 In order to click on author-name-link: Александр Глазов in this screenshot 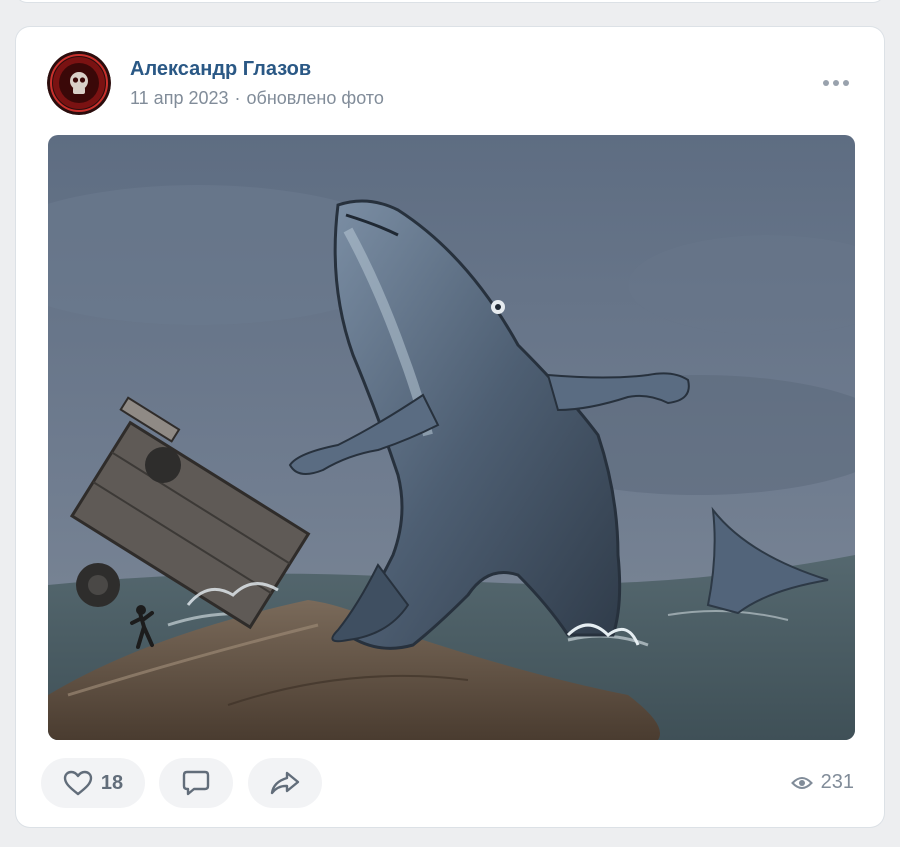, I will do `click(220, 69)`.